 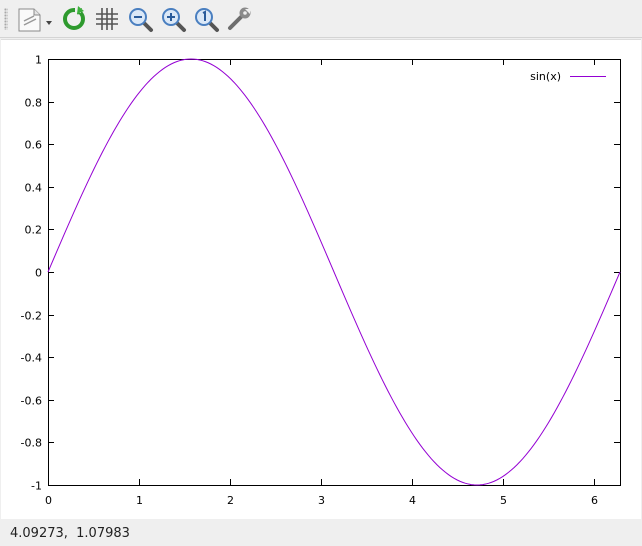 I want to click on y-tick-label: -0.6, so click(x=31, y=401).